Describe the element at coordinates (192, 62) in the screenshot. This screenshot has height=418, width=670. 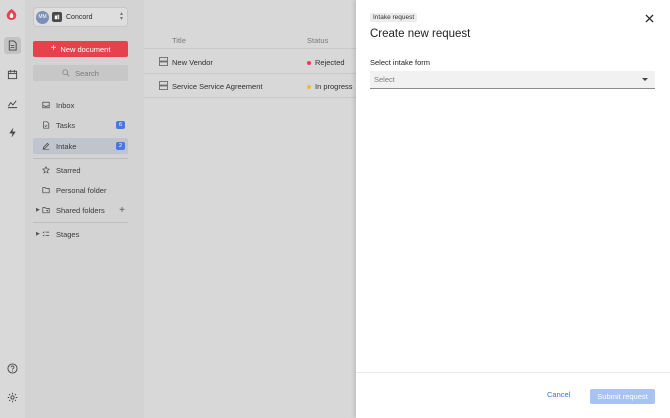
I see `row-title: New Vendor` at that location.